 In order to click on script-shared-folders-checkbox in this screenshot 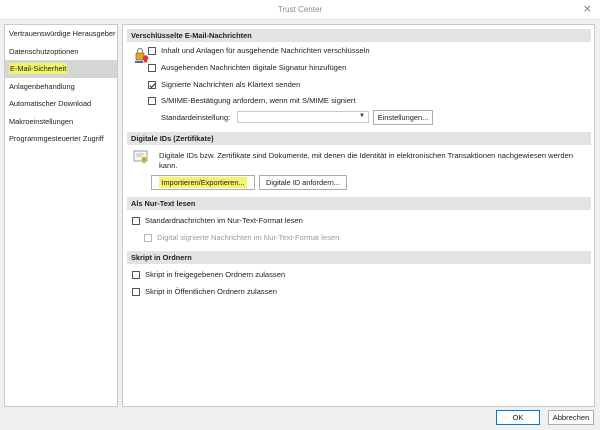, I will do `click(136, 274)`.